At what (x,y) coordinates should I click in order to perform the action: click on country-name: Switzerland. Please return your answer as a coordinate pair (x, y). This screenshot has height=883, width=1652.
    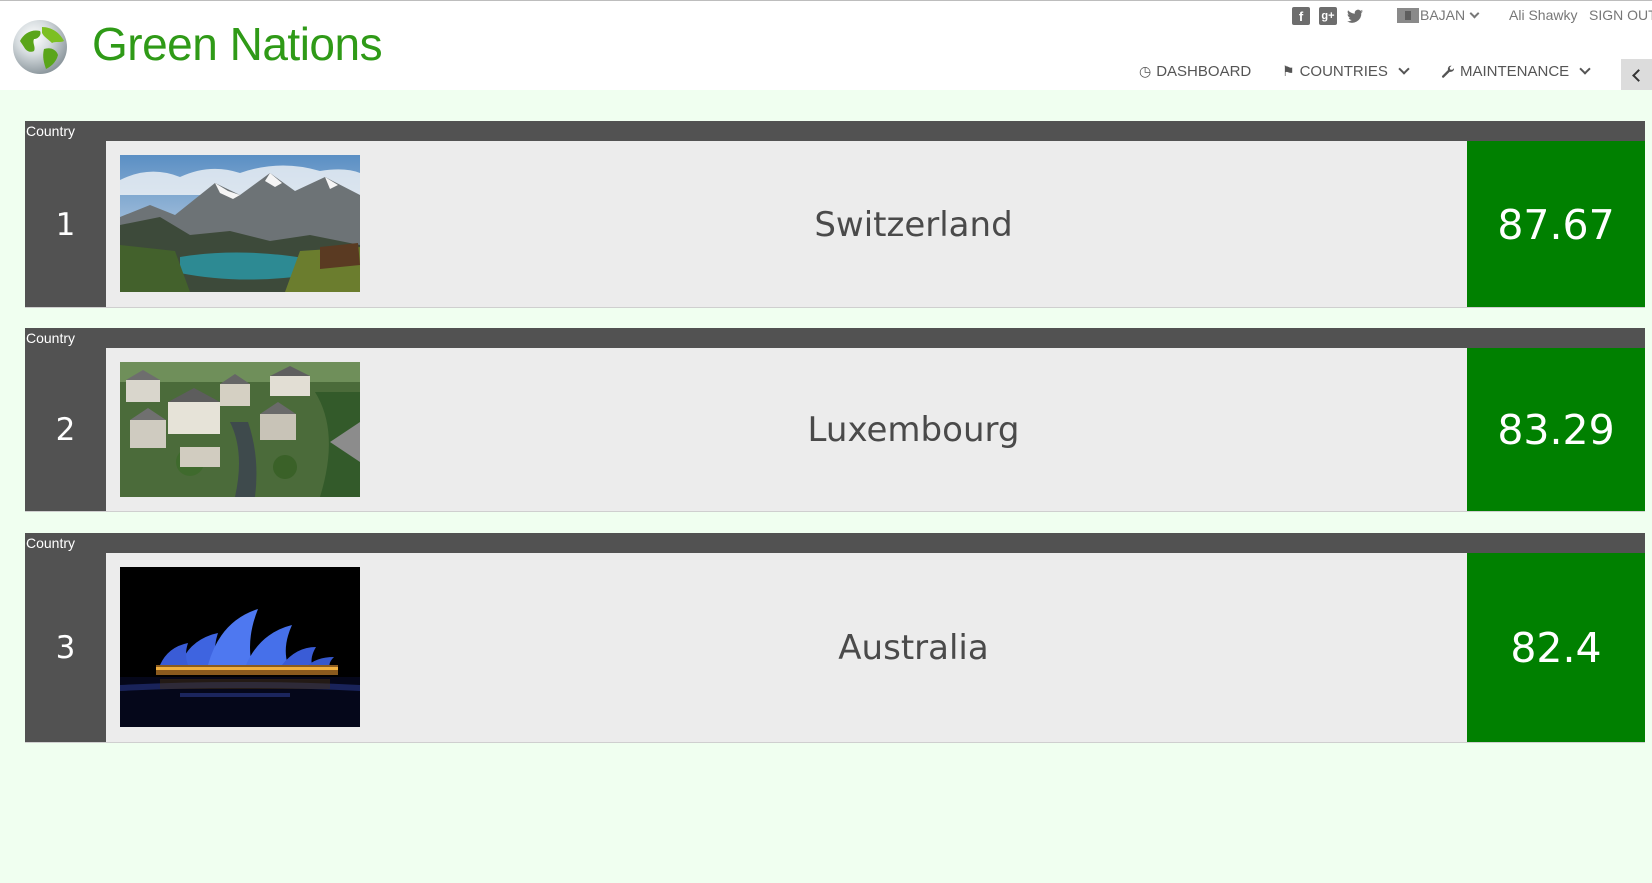
    Looking at the image, I should click on (913, 224).